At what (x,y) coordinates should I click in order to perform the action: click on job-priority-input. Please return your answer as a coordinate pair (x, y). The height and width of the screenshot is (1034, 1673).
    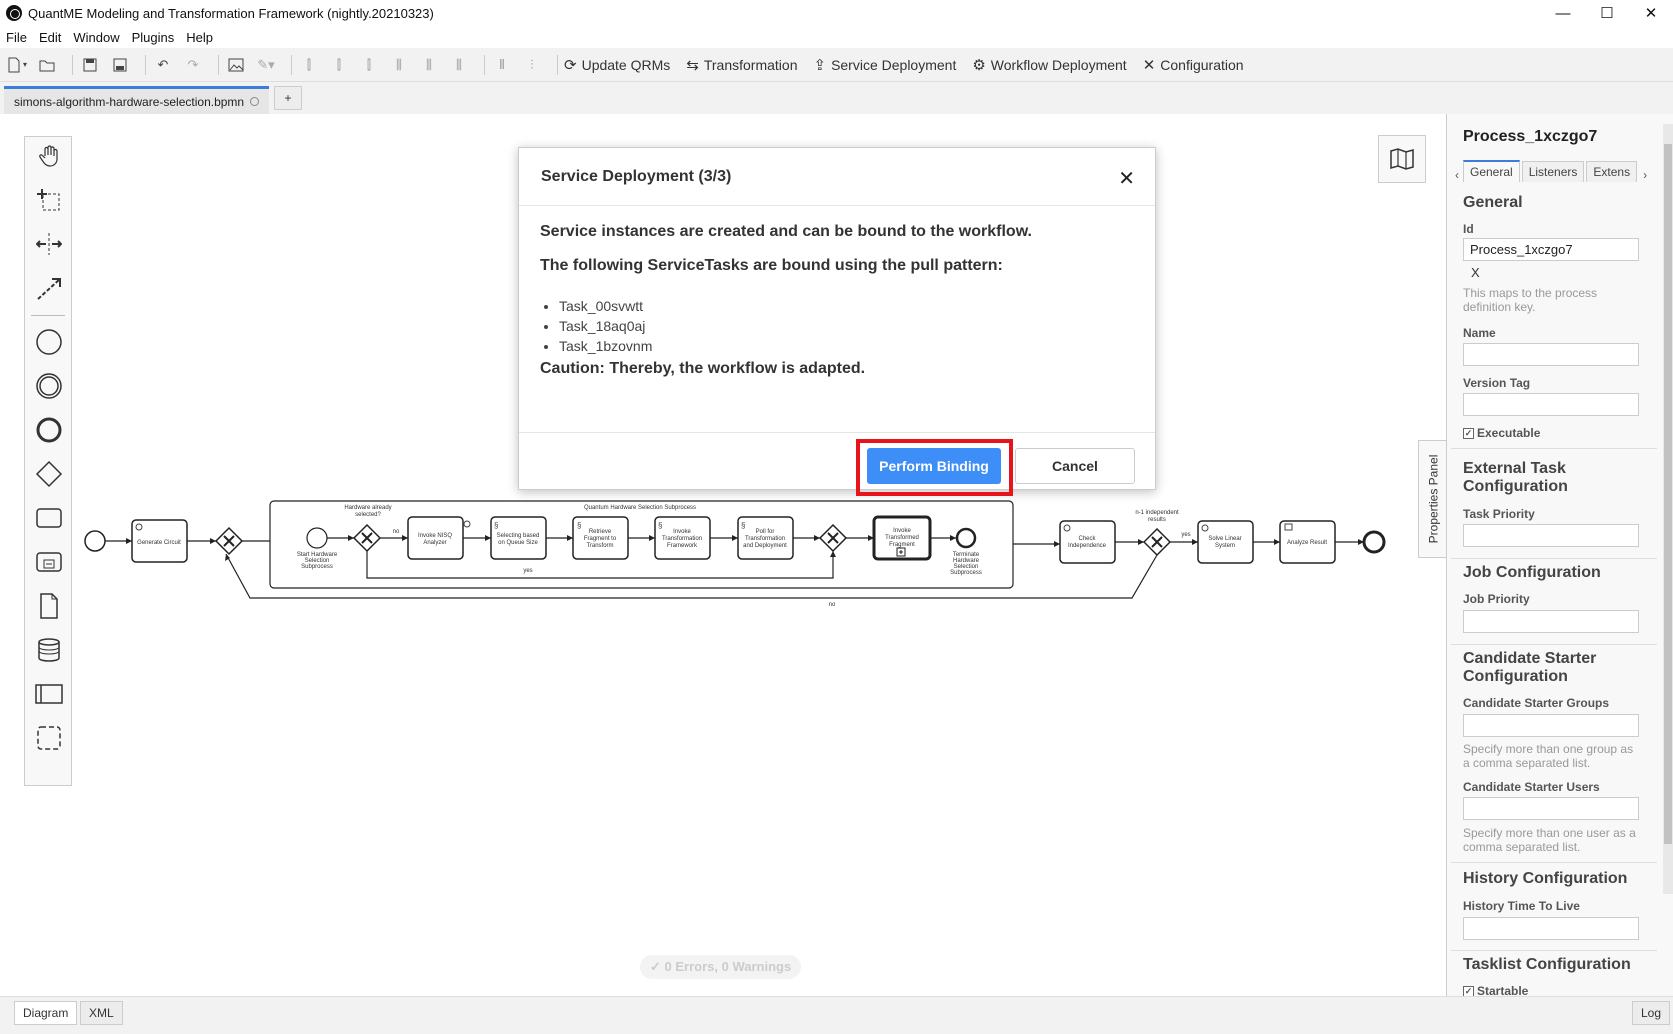
    Looking at the image, I should click on (1551, 621).